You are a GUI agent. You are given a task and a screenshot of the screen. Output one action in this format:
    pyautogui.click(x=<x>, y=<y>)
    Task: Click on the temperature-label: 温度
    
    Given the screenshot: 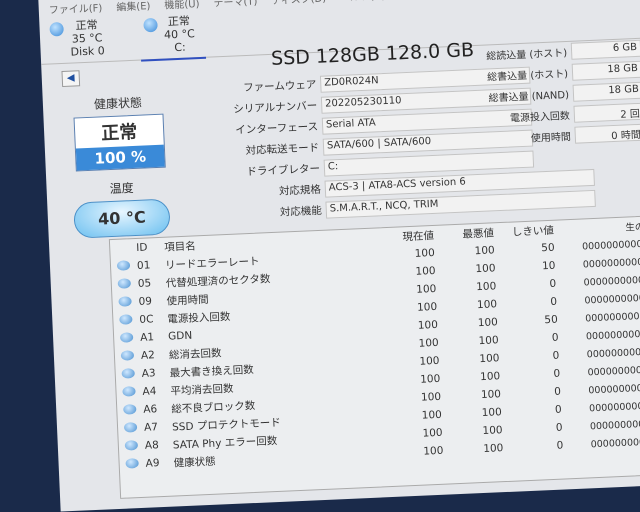 What is the action you would take?
    pyautogui.click(x=121, y=189)
    